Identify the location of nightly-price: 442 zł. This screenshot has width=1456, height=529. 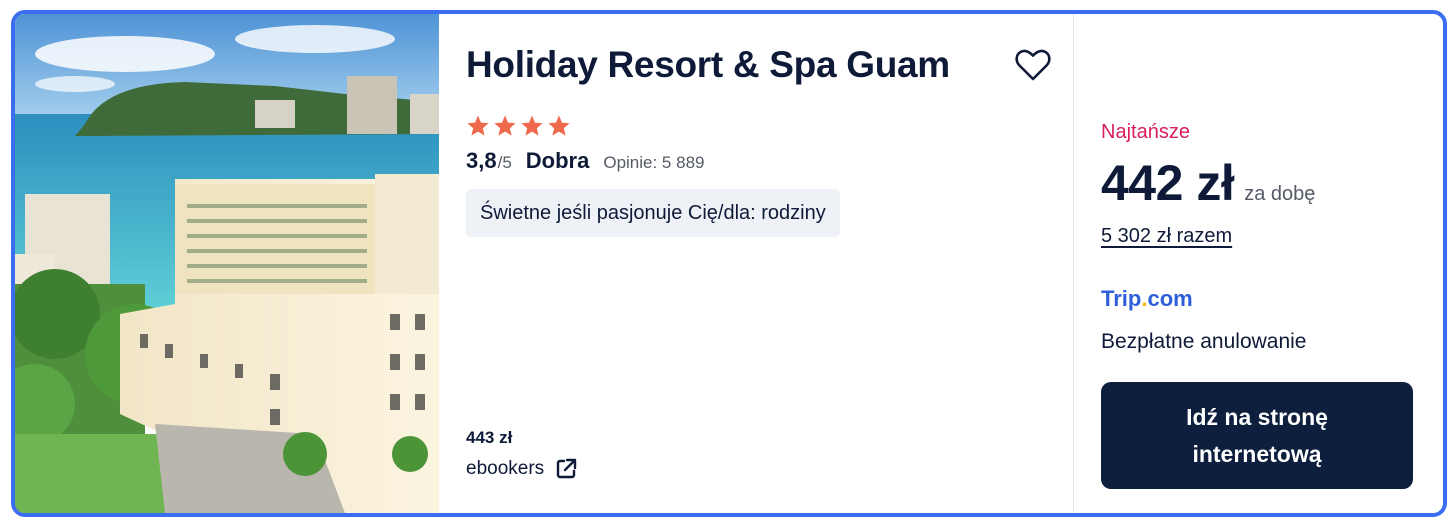
(1168, 183).